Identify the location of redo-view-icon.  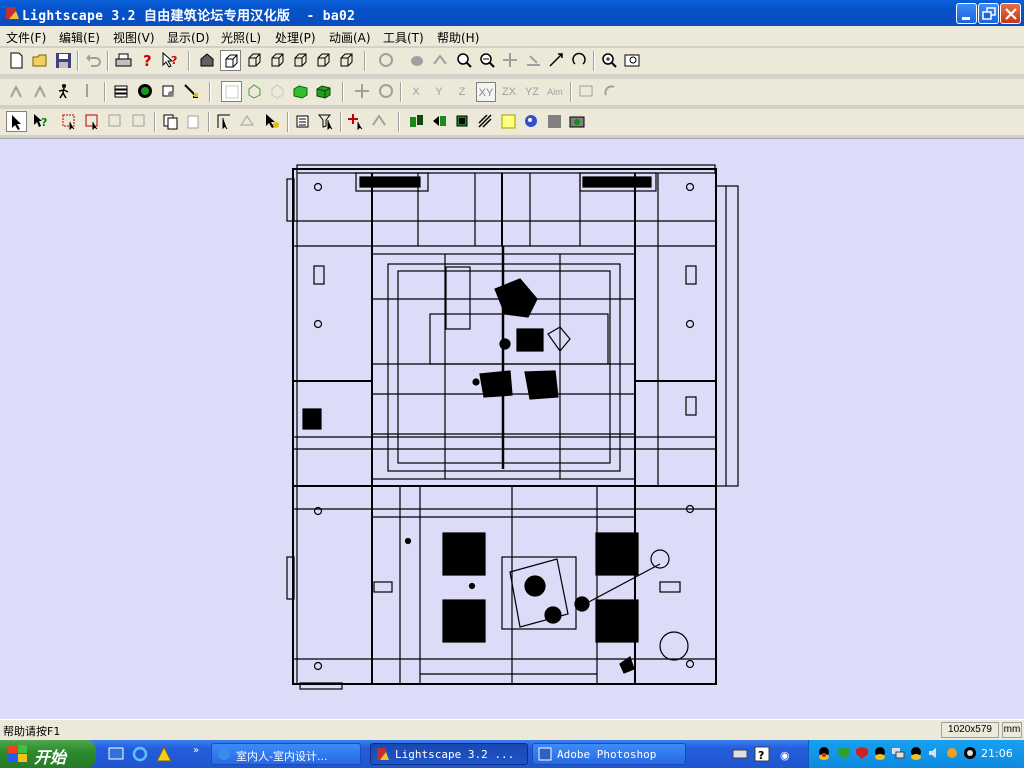
(610, 91).